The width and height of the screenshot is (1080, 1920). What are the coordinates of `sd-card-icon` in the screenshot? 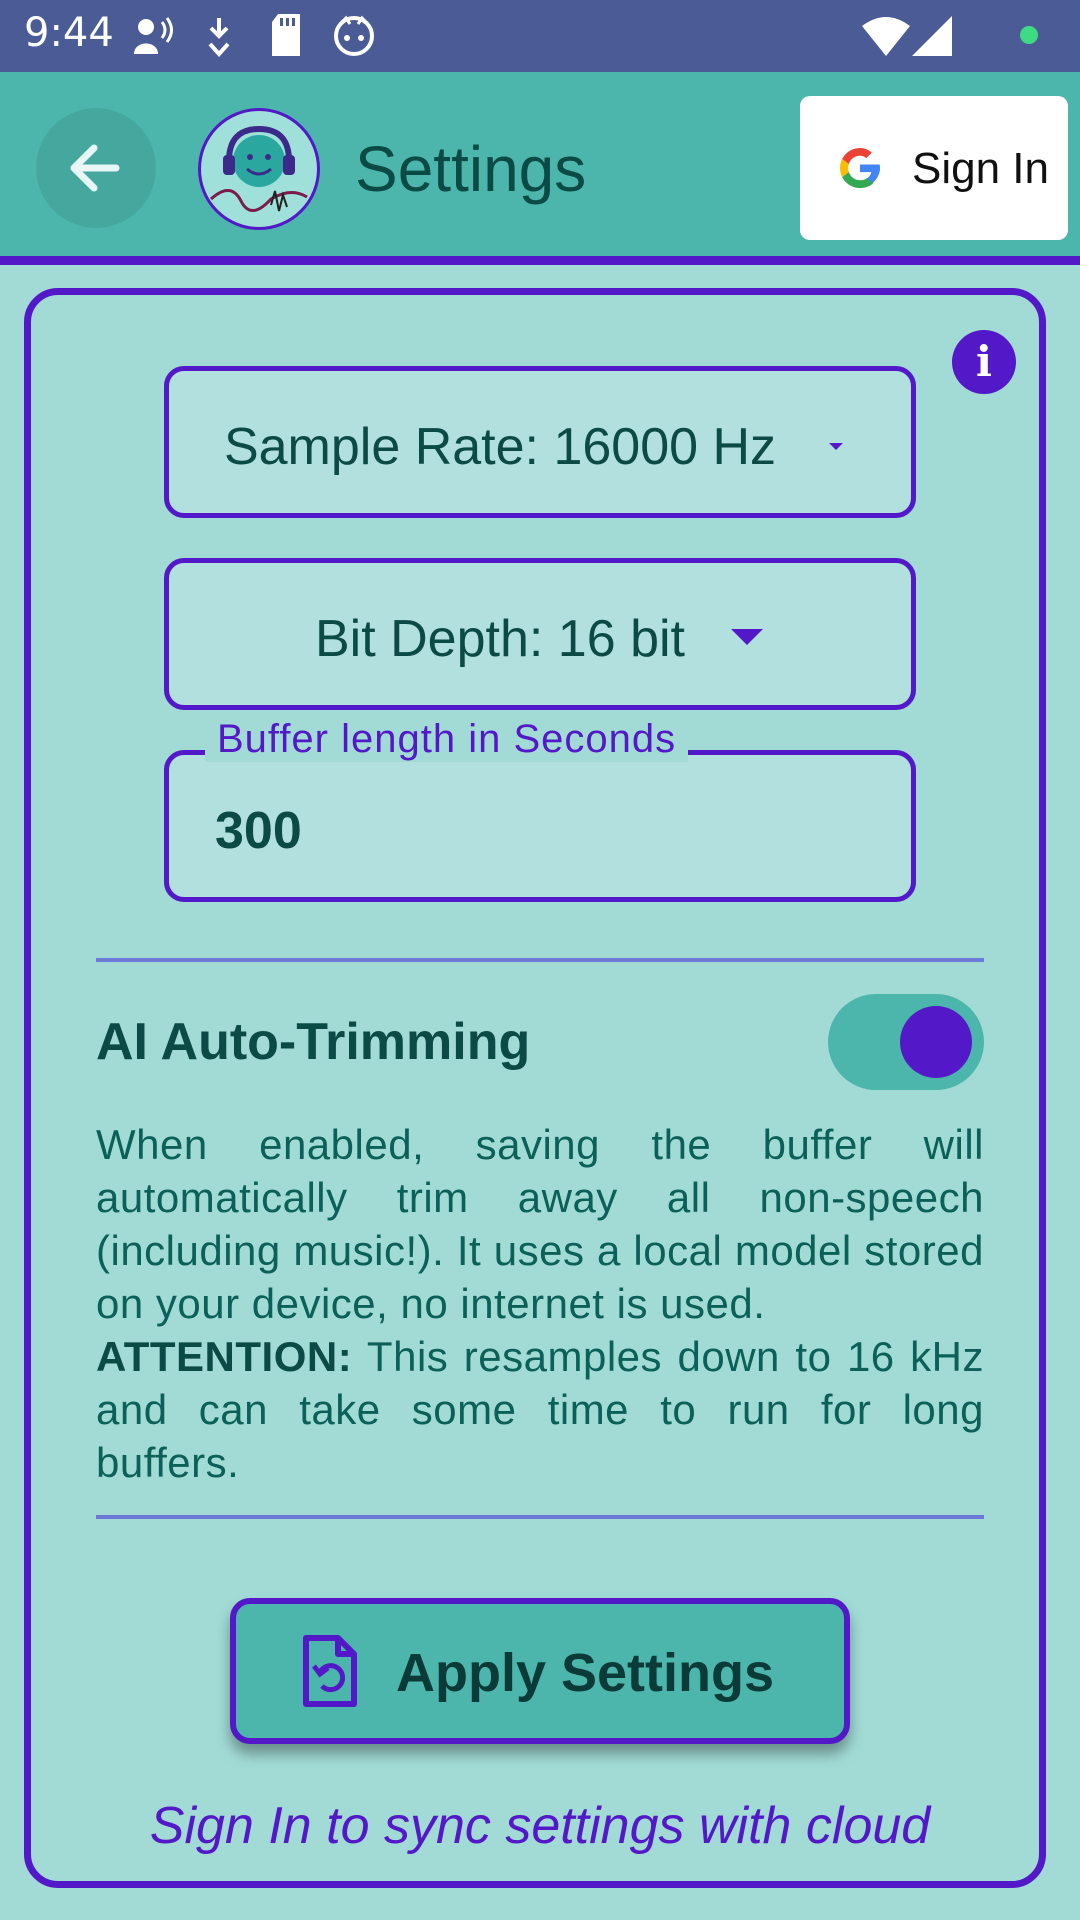 It's located at (286, 35).